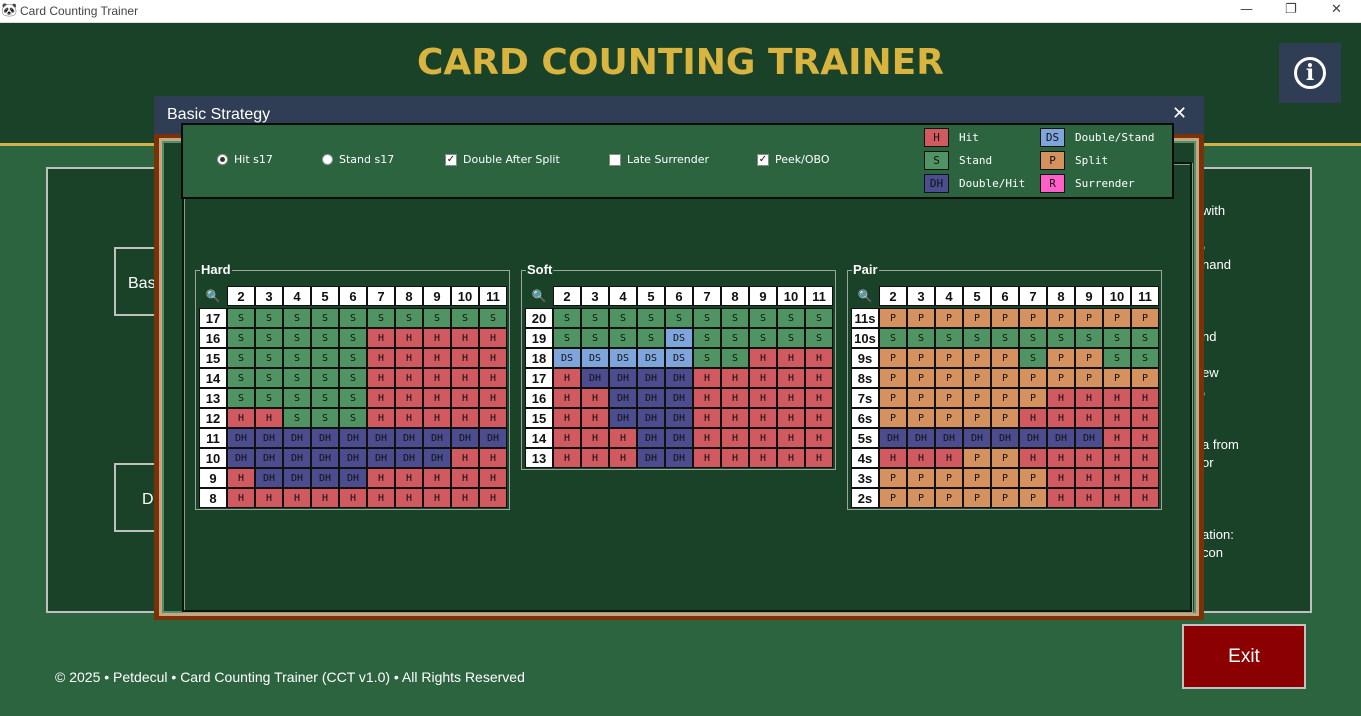 This screenshot has width=1361, height=716. Describe the element at coordinates (1244, 656) in the screenshot. I see `exit-button: Exit` at that location.